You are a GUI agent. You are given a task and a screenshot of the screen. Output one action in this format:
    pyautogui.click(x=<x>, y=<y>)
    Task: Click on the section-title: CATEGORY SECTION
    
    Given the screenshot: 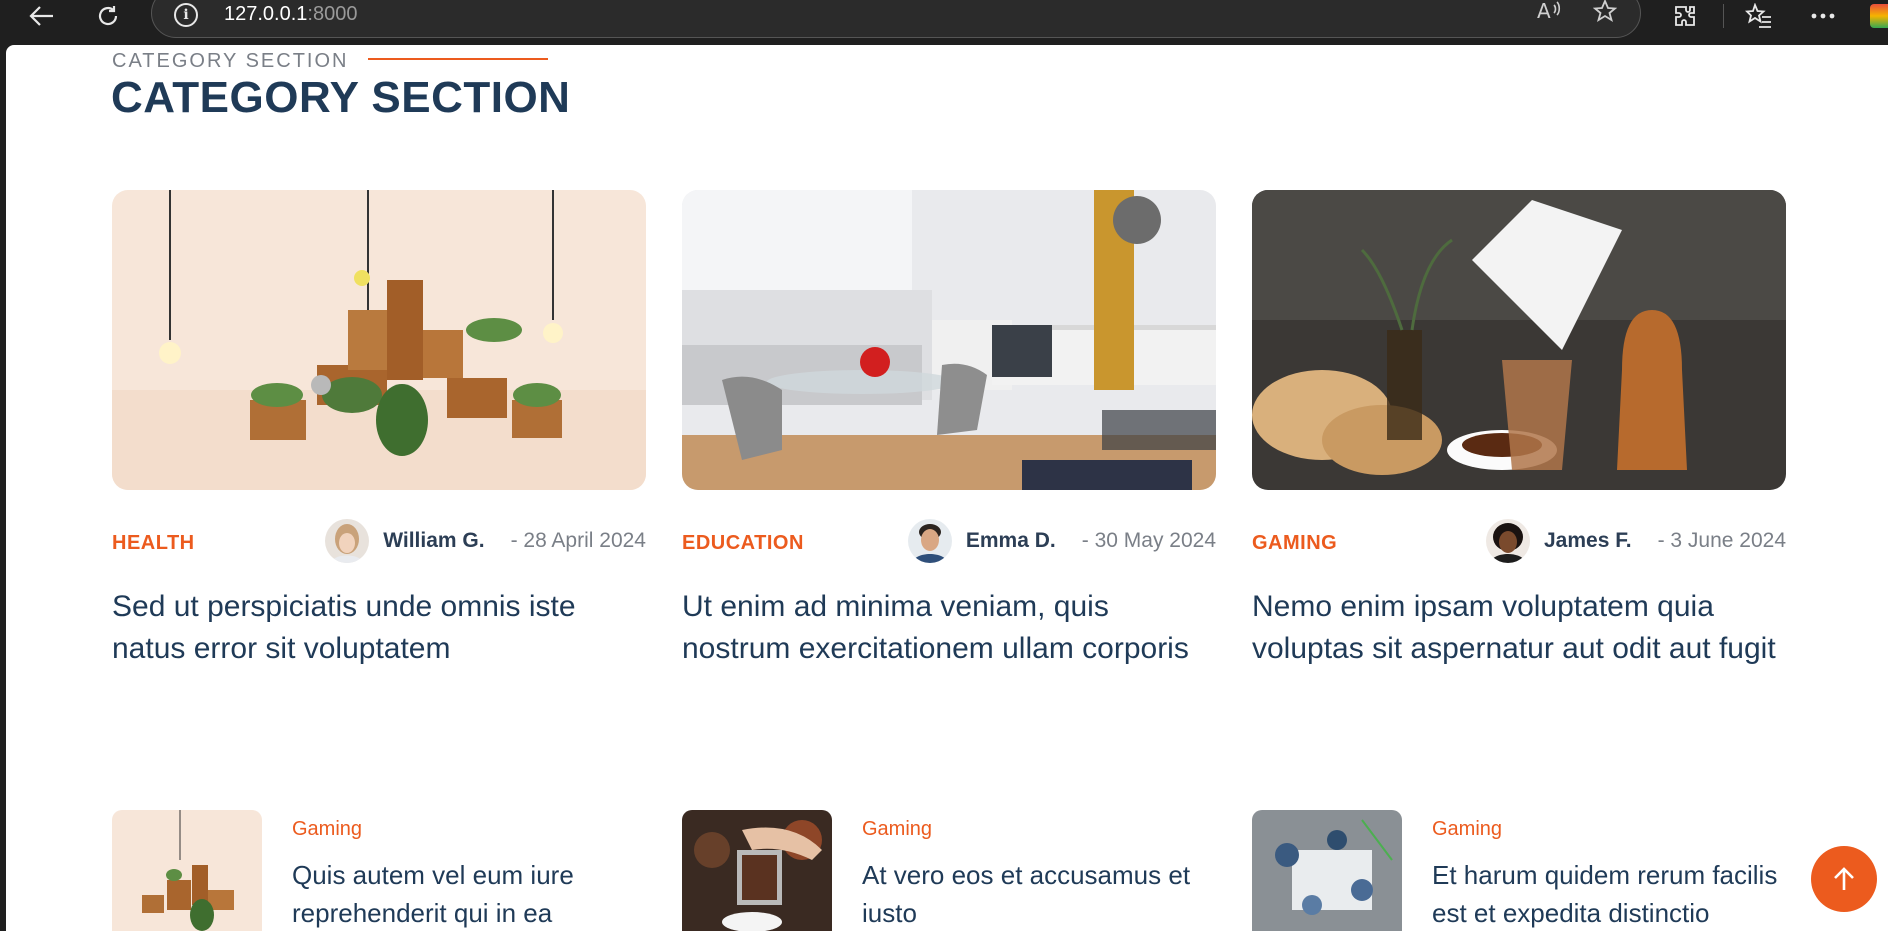 What is the action you would take?
    pyautogui.click(x=341, y=97)
    